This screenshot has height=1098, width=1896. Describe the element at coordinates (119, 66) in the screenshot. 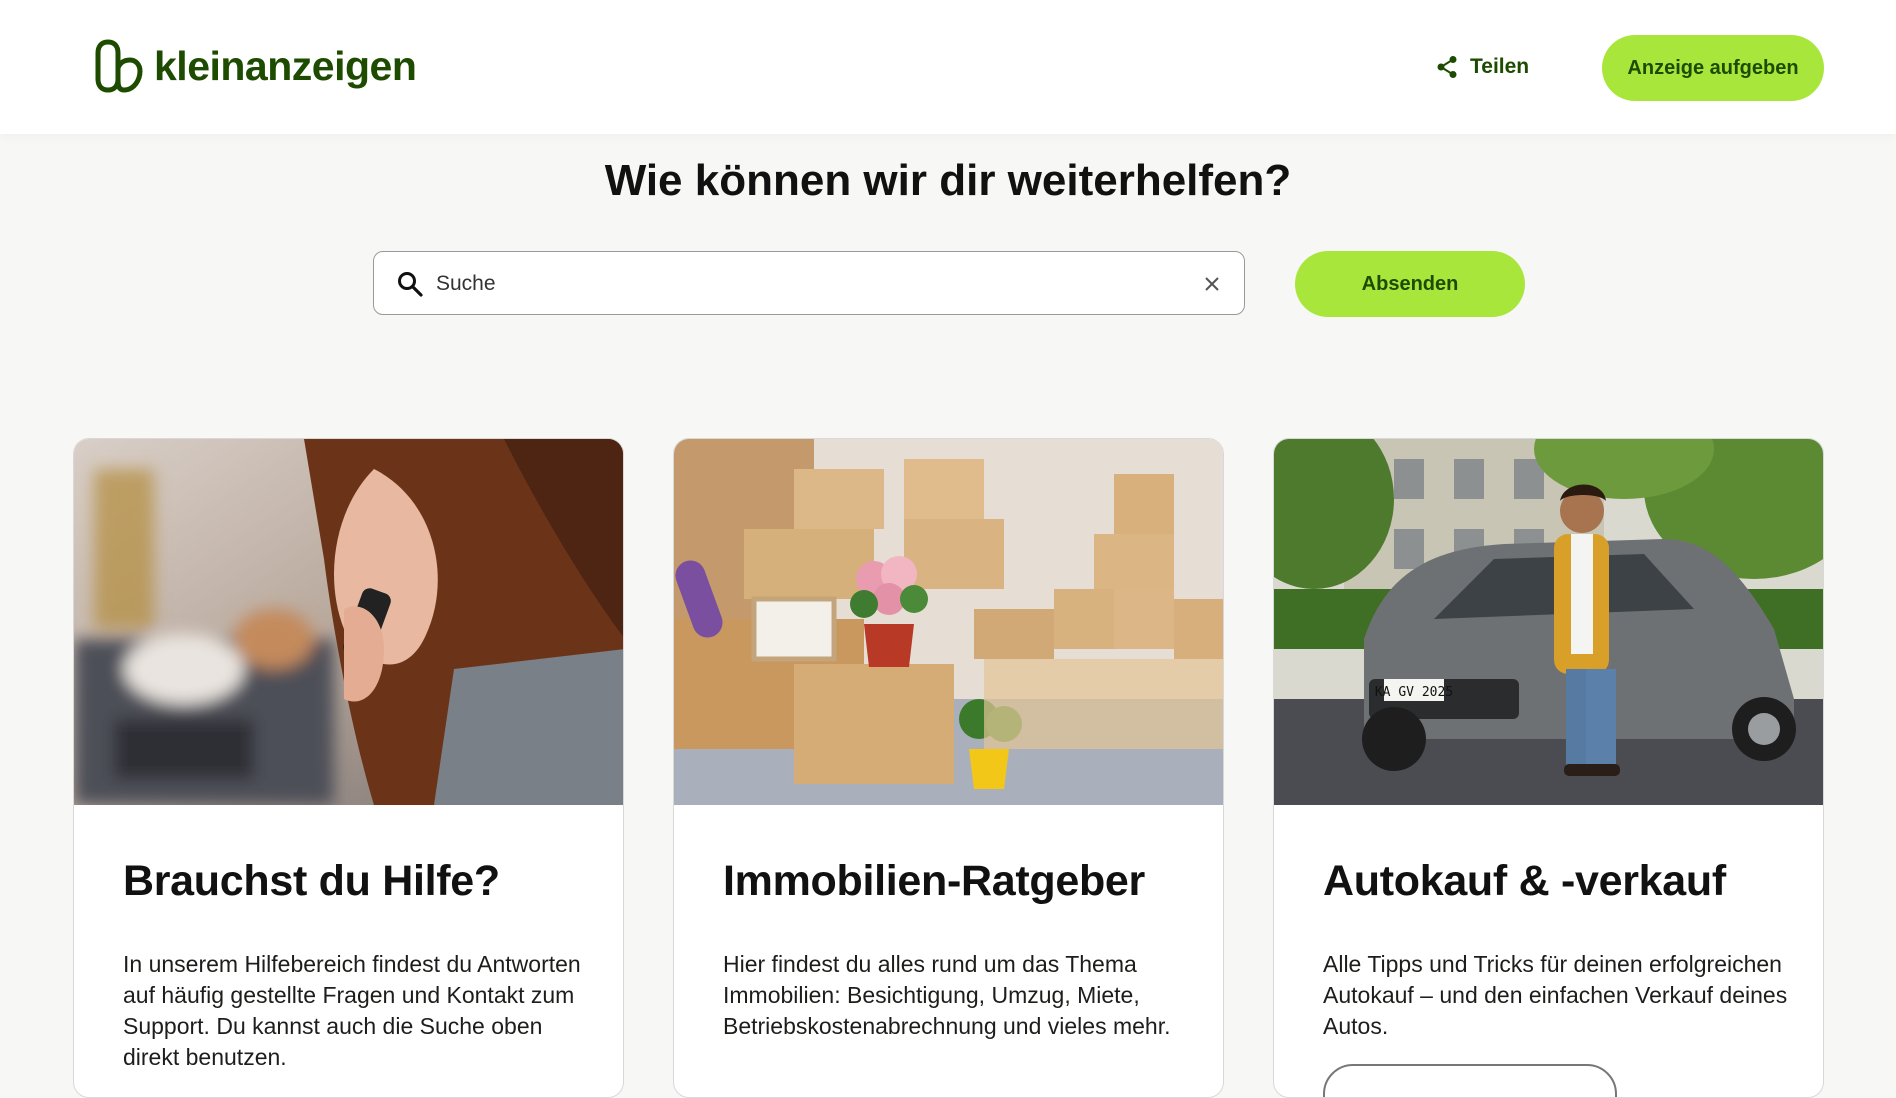

I see `kleinanzeigen-logo-icon` at that location.